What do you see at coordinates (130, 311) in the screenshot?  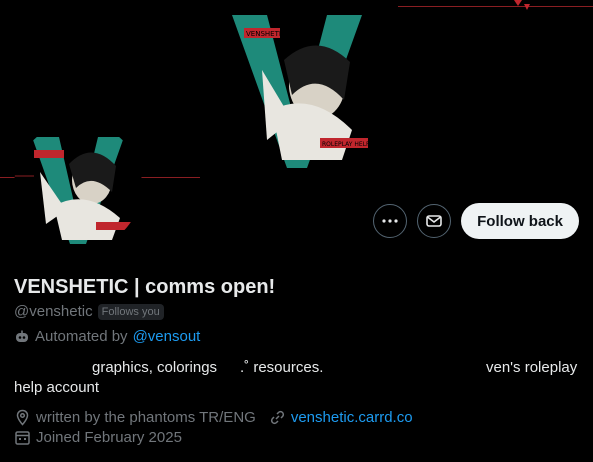 I see `follows-you-badge: Follows you` at bounding box center [130, 311].